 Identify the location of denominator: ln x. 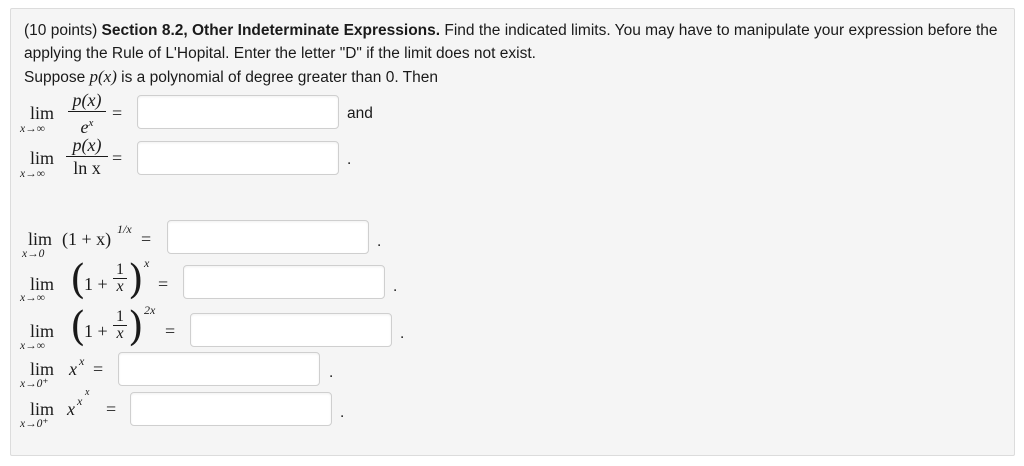
(87, 168).